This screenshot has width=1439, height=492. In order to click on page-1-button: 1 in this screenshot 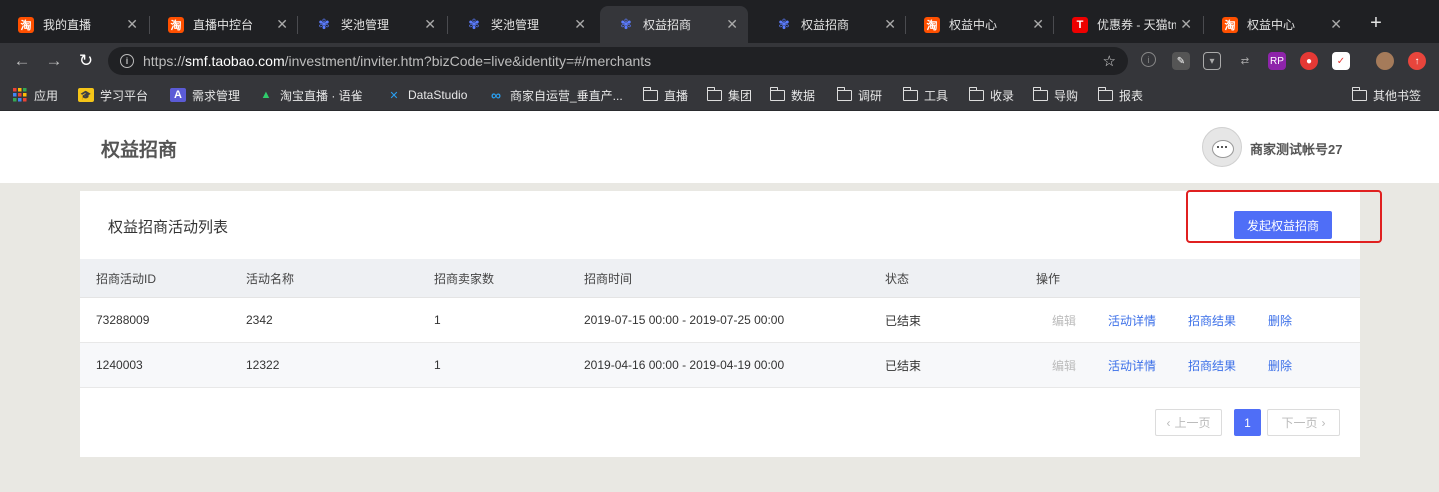, I will do `click(1247, 422)`.